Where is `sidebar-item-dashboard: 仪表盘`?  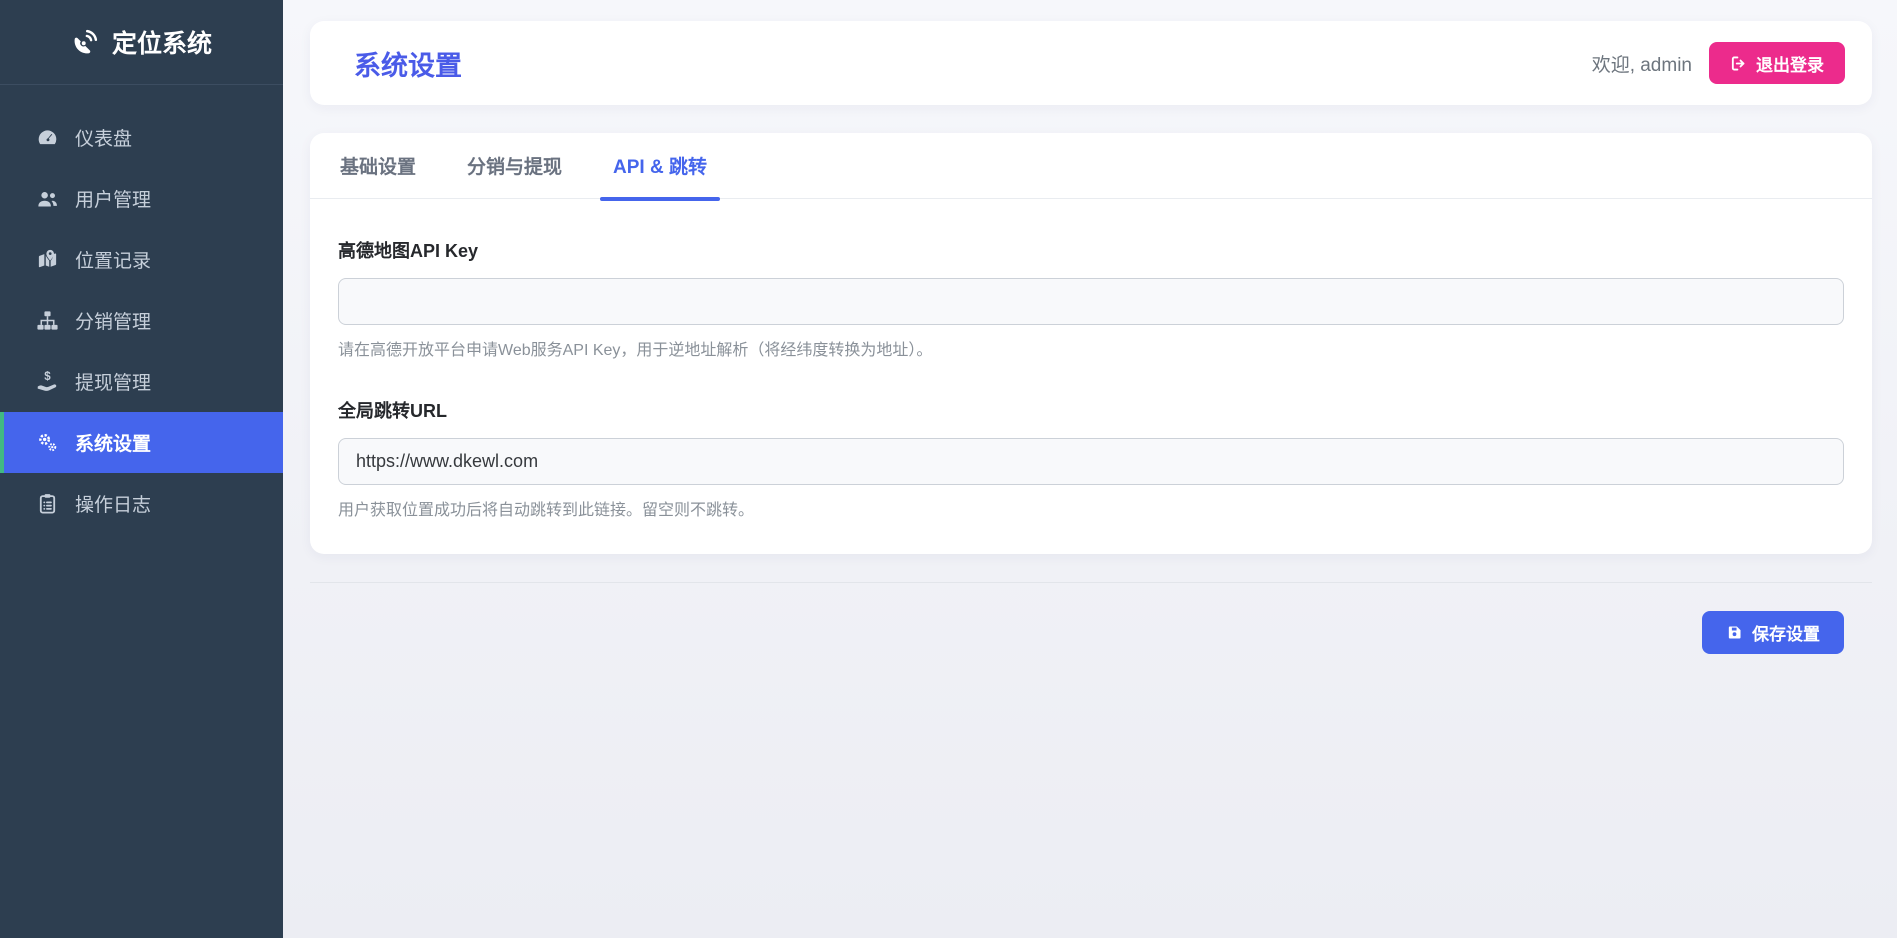 sidebar-item-dashboard: 仪表盘 is located at coordinates (141, 137).